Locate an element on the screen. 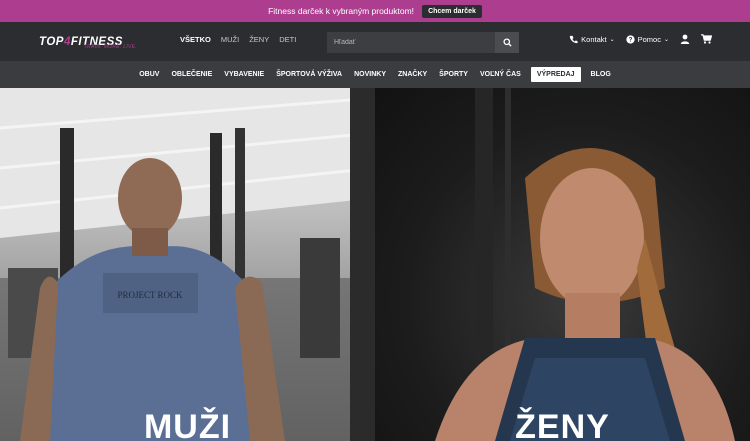 The height and width of the screenshot is (441, 750). logo-text-four: 4 is located at coordinates (67, 42).